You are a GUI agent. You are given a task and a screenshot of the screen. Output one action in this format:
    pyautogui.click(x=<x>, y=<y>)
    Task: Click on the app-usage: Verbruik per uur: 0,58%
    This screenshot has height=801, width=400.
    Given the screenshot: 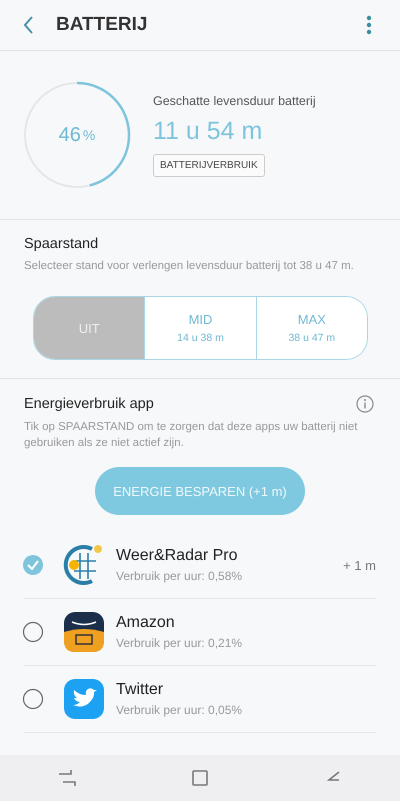 What is the action you would take?
    pyautogui.click(x=180, y=576)
    